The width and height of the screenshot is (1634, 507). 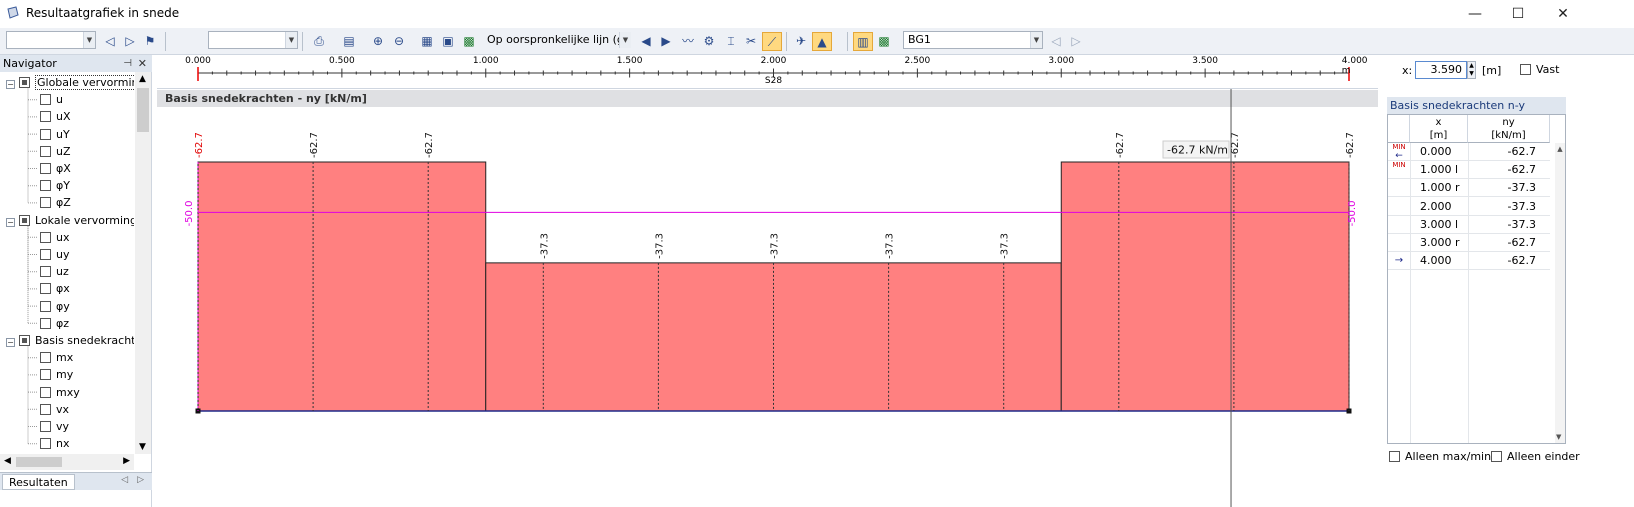 I want to click on tree-item: my, so click(x=56, y=374).